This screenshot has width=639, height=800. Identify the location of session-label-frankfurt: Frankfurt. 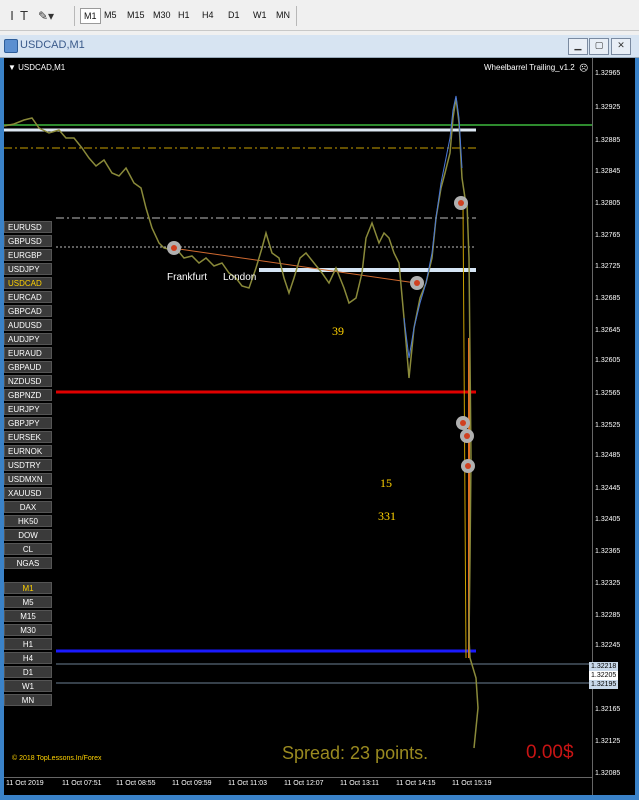
(187, 277).